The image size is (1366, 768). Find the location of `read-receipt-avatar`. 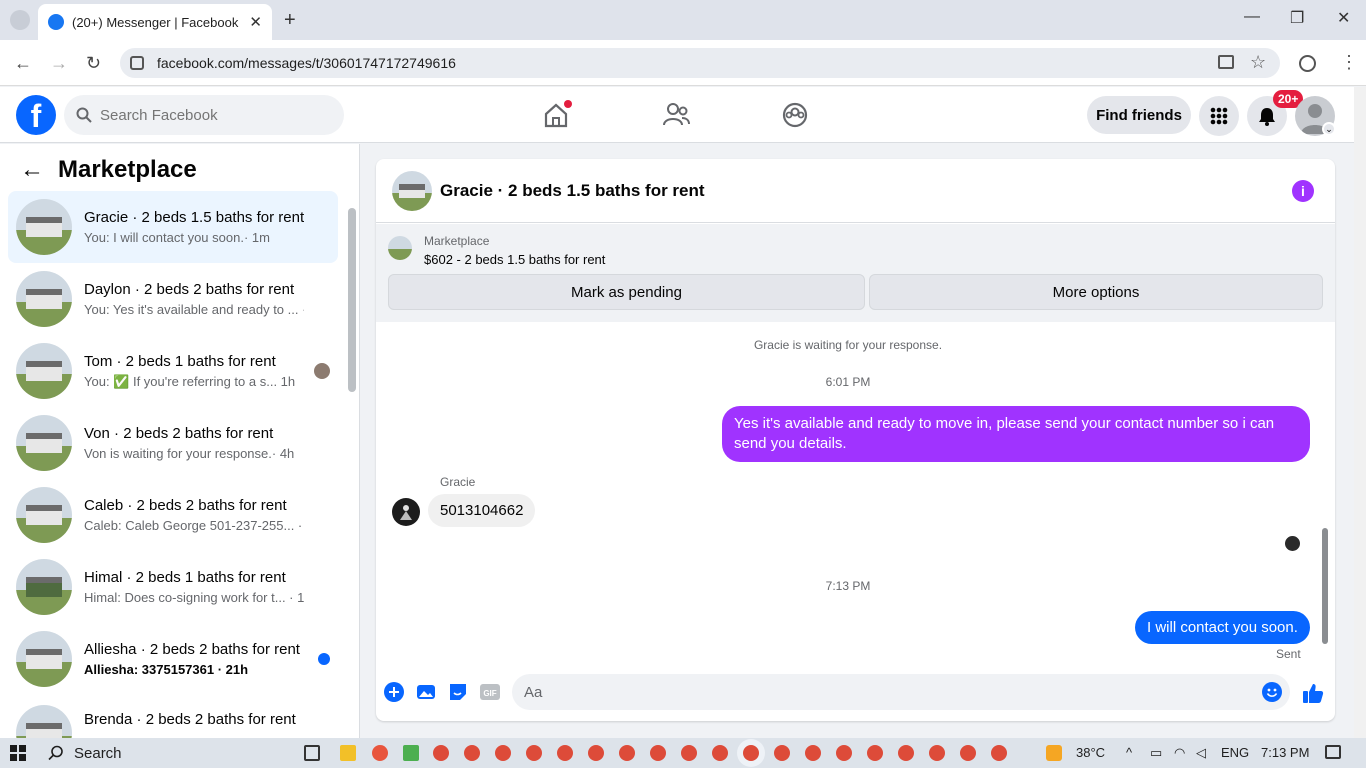

read-receipt-avatar is located at coordinates (1292, 543).